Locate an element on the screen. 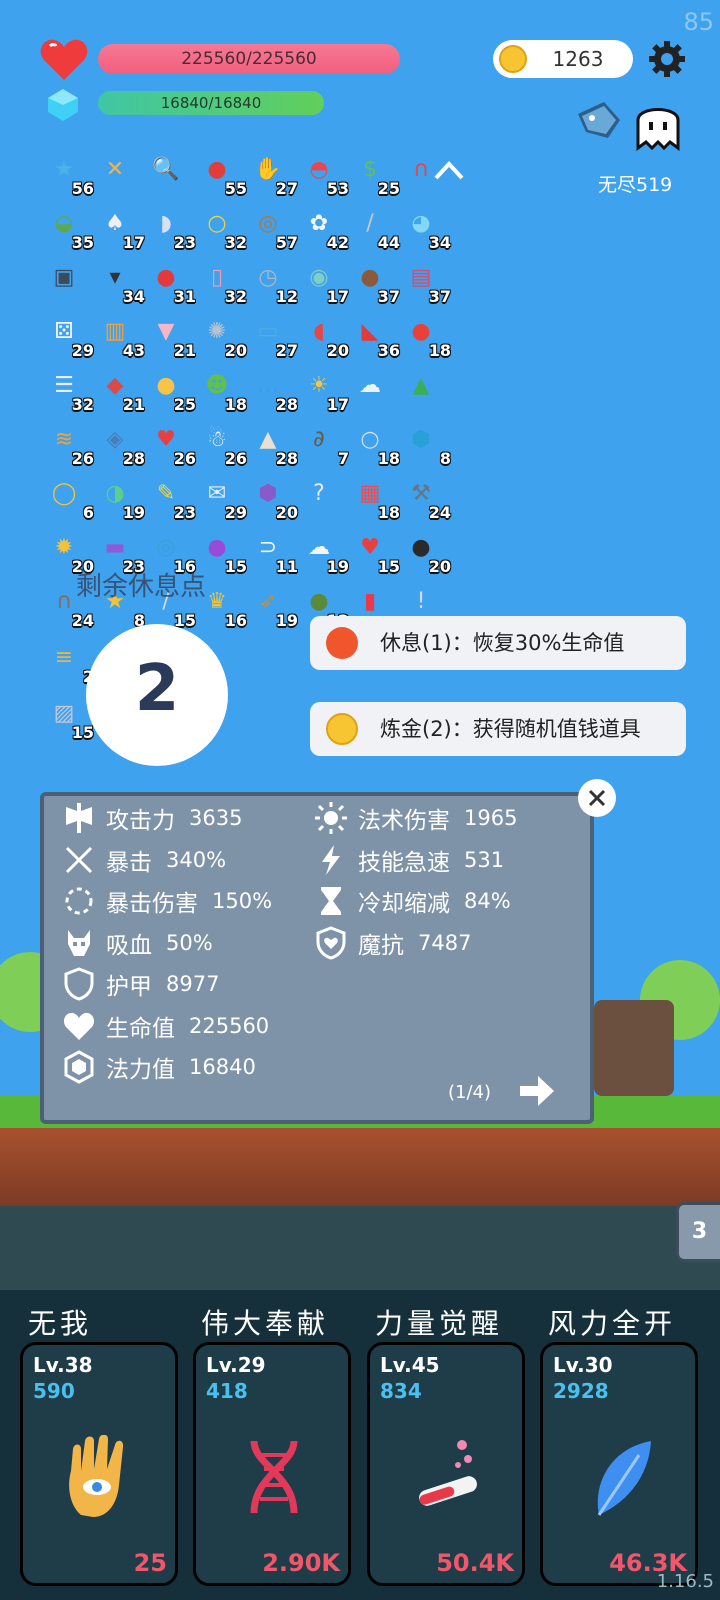 This screenshot has height=1600, width=720. item-count: 17 is located at coordinates (337, 296).